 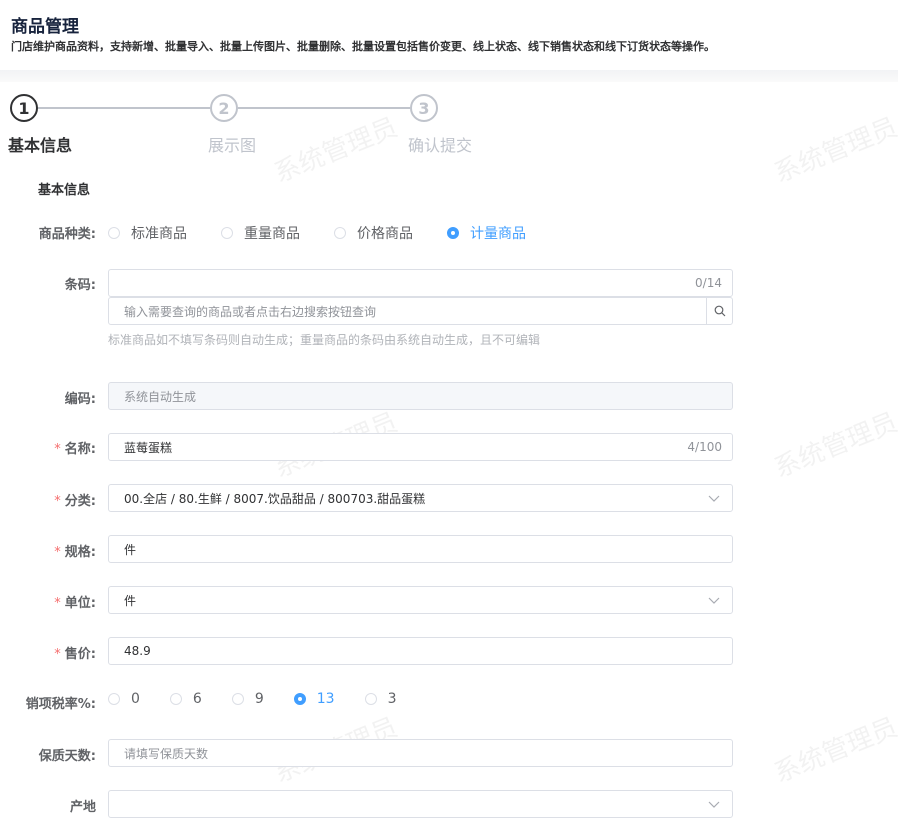 What do you see at coordinates (45, 27) in the screenshot?
I see `page-title: 商品管理` at bounding box center [45, 27].